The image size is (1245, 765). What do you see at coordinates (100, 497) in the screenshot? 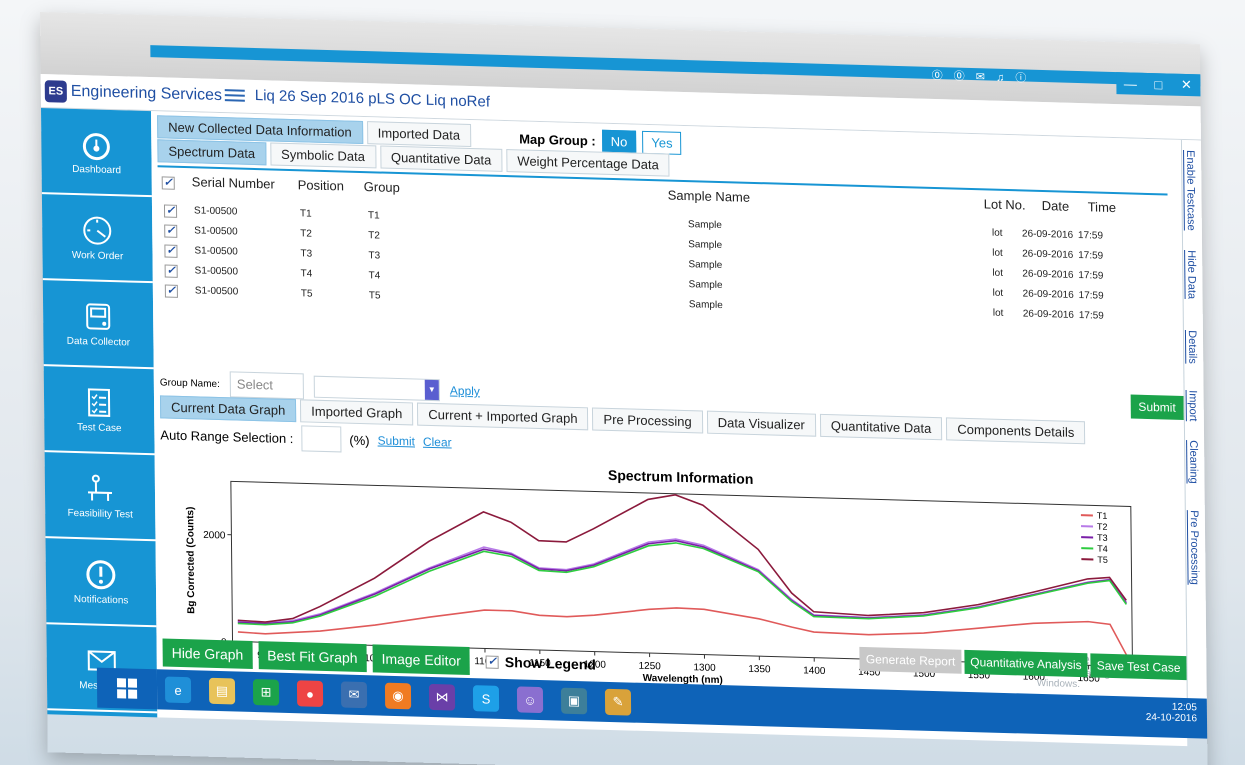
I see `sidebar-item-feasibility-test: Feasibility Test` at bounding box center [100, 497].